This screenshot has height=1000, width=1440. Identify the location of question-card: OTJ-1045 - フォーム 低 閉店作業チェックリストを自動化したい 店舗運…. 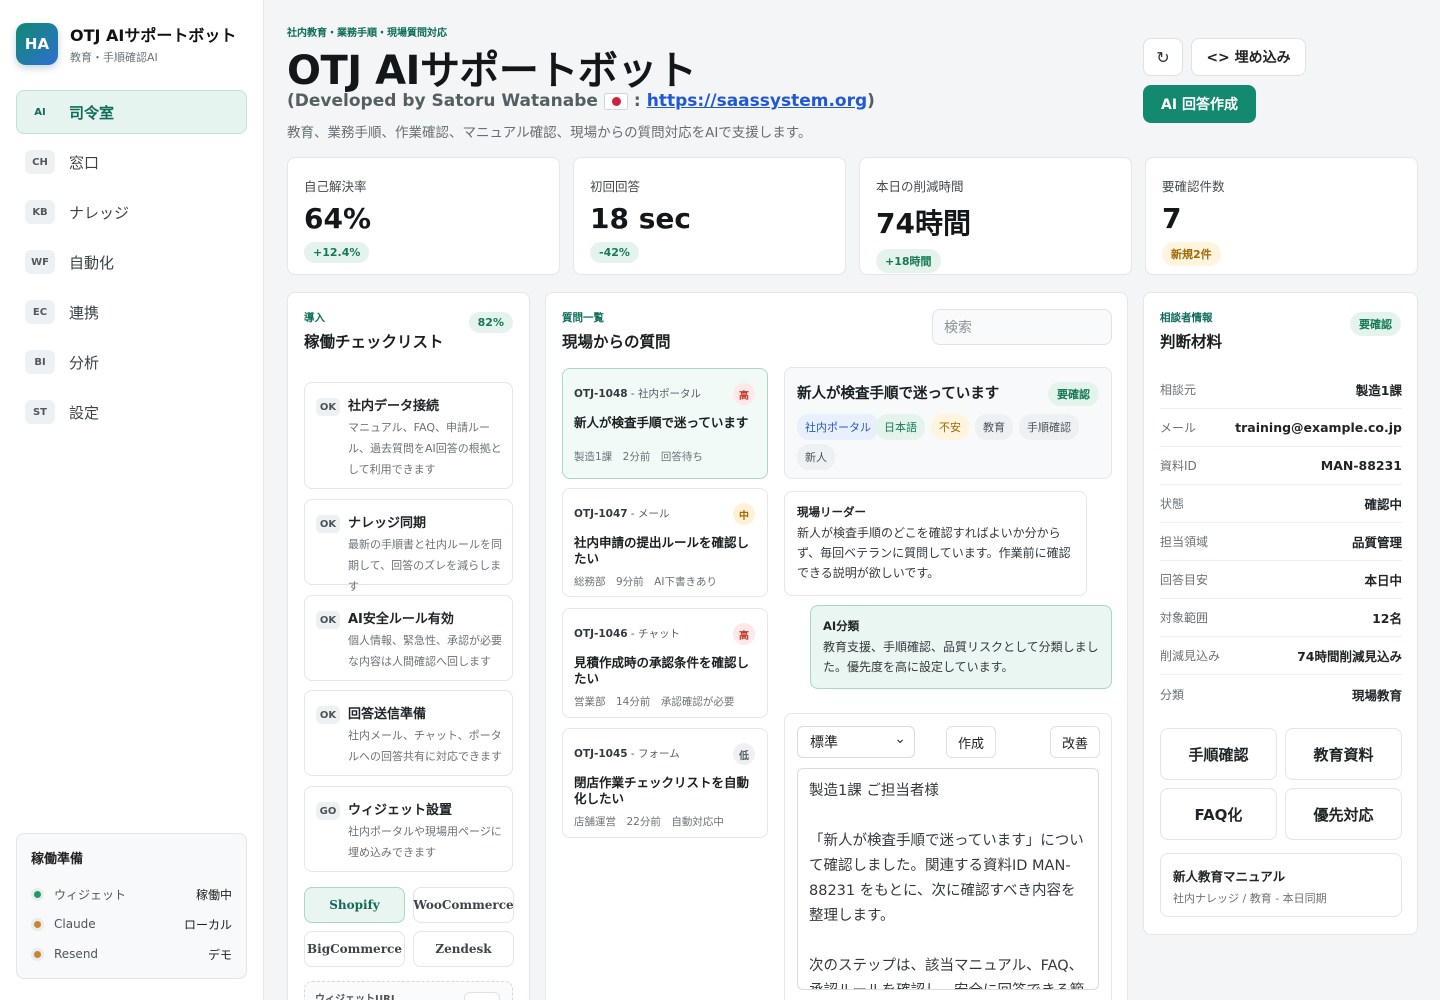
(665, 783).